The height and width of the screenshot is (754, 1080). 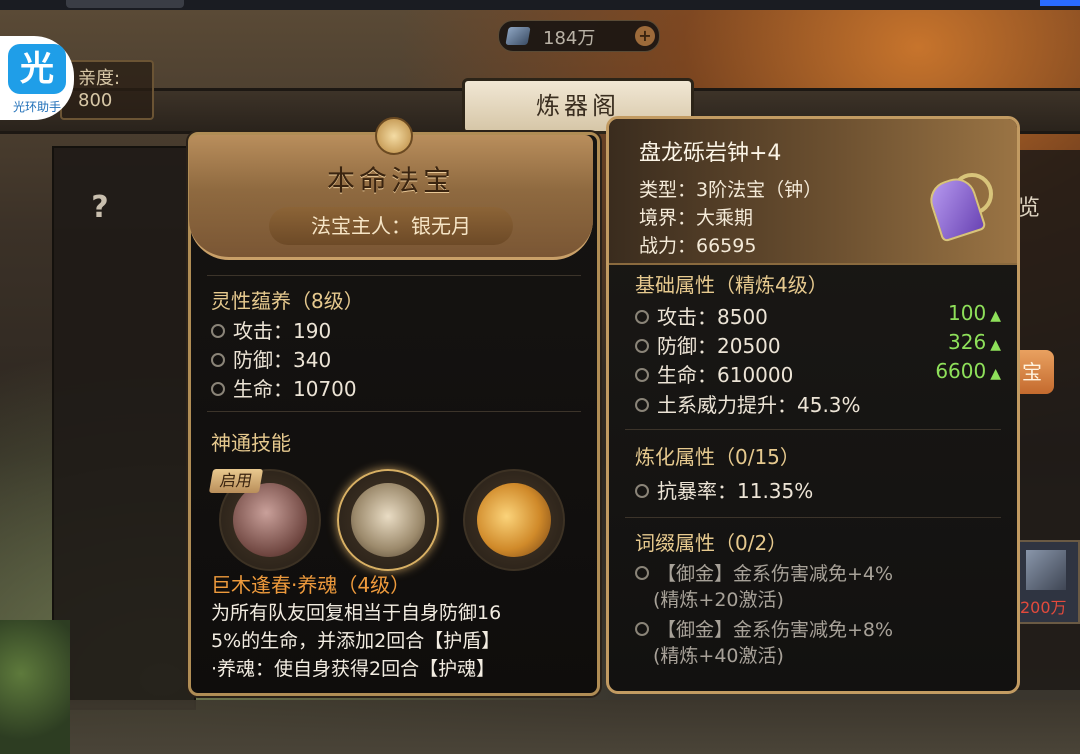 I want to click on affix-2: 【御金】金系伤害减免+8% (精炼+40激活), so click(x=805, y=643).